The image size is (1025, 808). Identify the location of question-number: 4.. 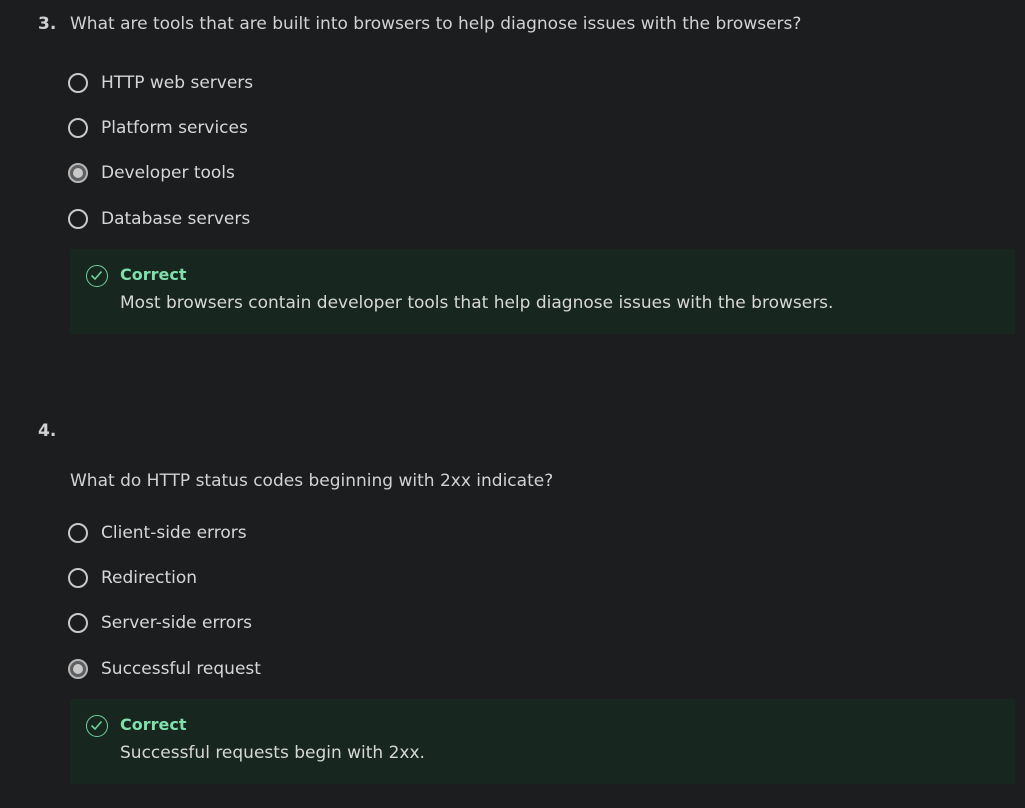
(47, 431).